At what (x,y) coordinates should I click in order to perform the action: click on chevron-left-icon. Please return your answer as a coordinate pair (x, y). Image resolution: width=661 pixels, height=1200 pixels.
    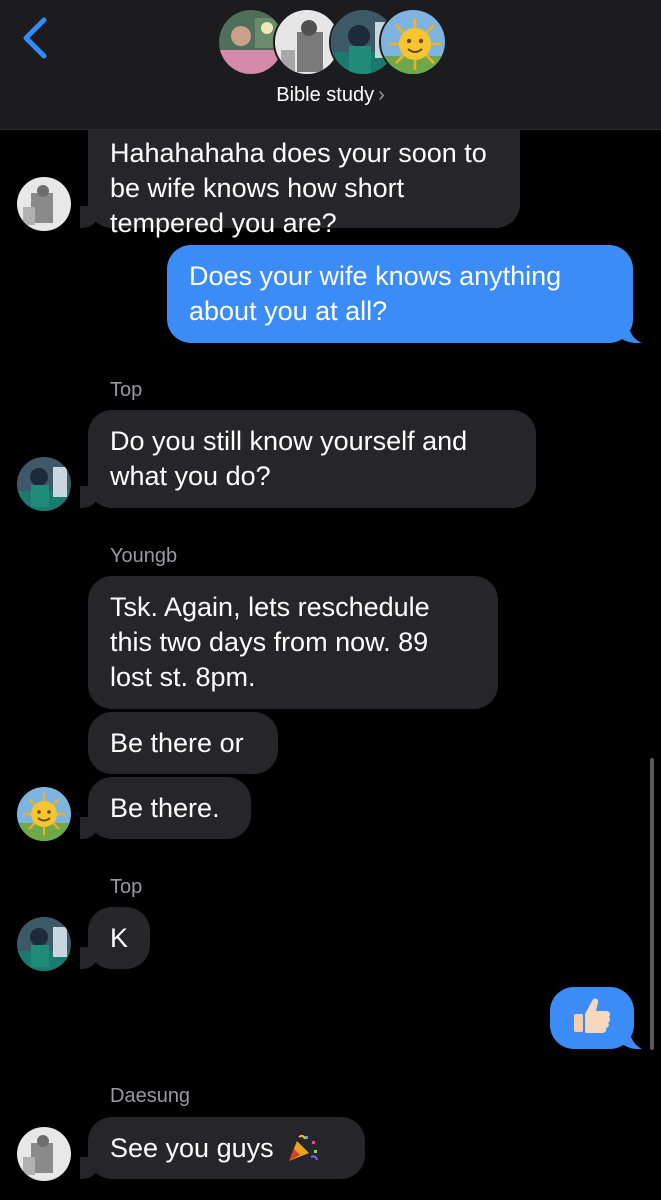
    Looking at the image, I should click on (35, 38).